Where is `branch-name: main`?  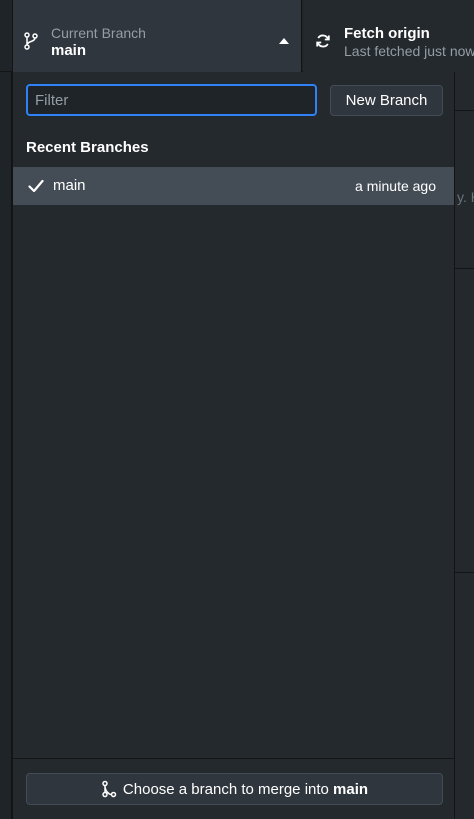
branch-name: main is located at coordinates (69, 185).